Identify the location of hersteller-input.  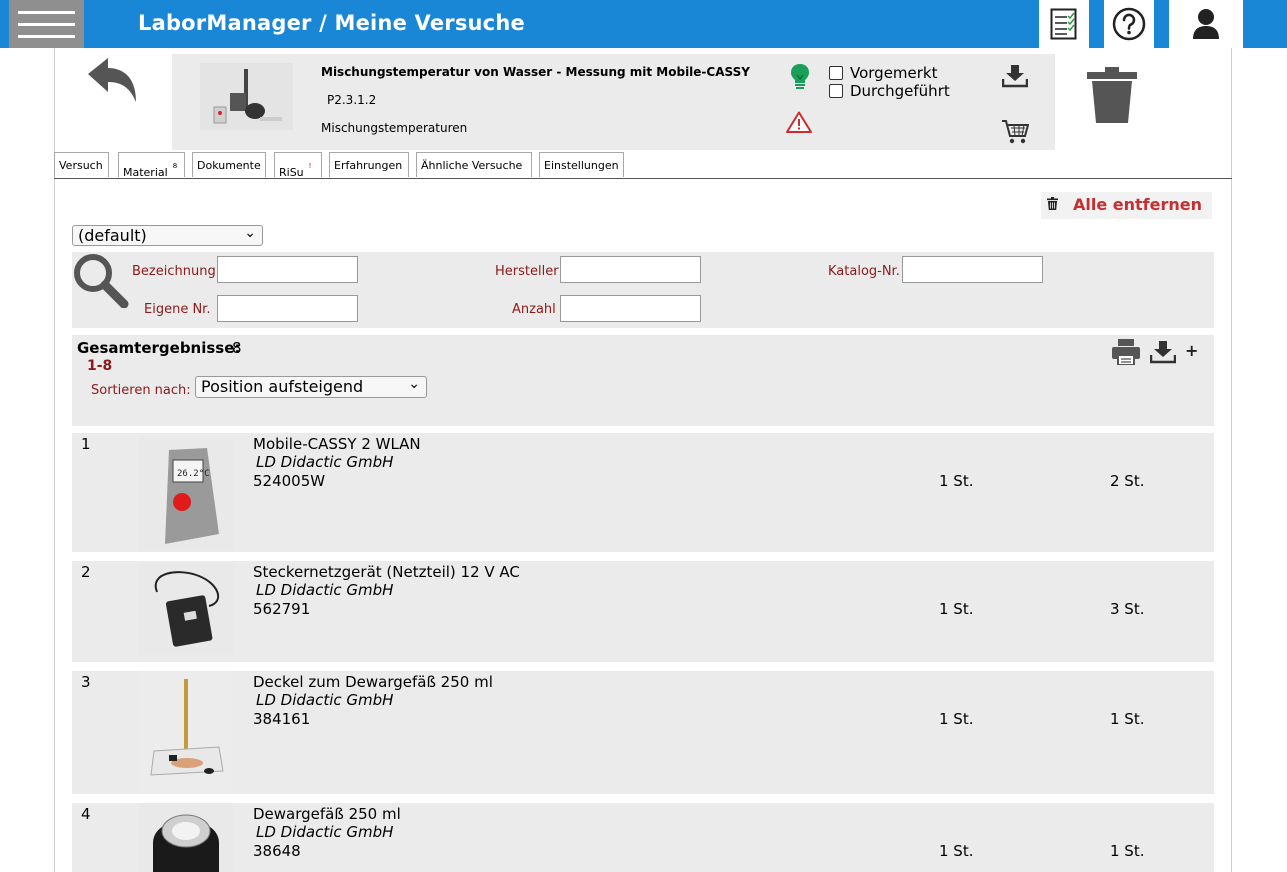
(630, 269).